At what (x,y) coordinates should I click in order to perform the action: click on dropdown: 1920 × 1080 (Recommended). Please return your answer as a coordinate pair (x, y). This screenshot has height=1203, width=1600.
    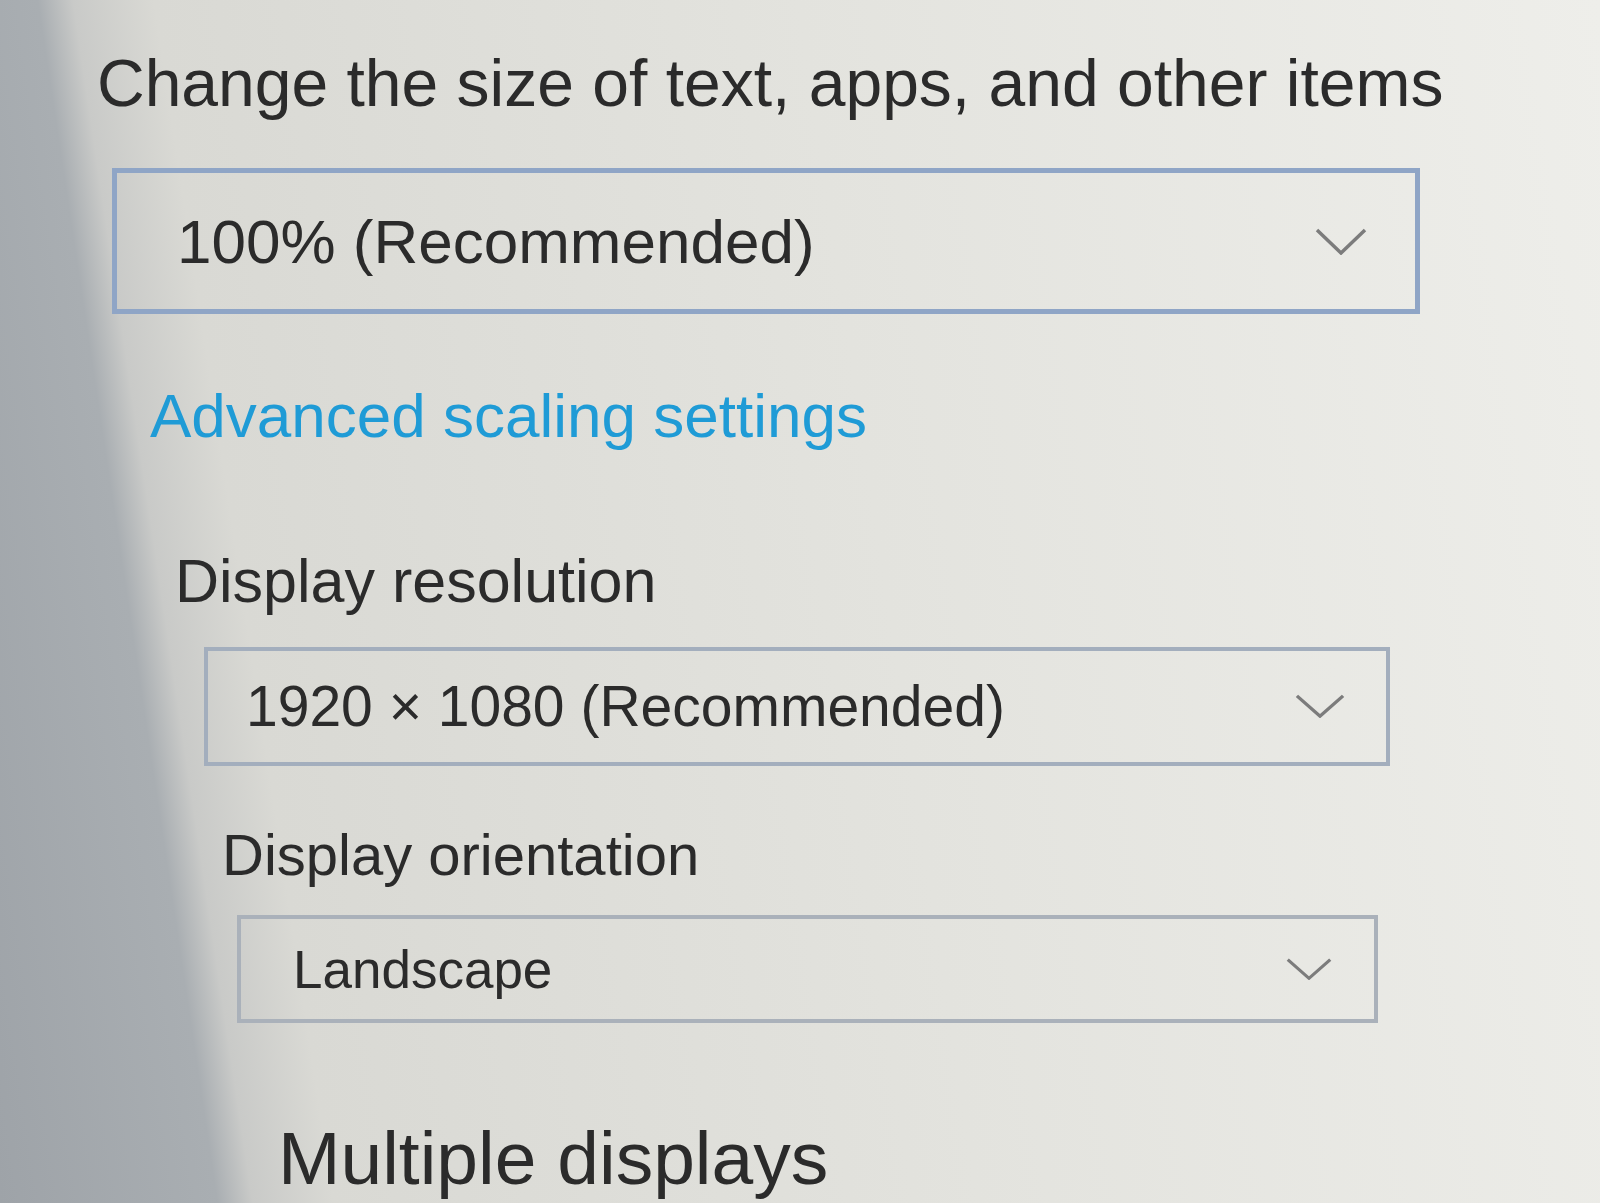
    Looking at the image, I should click on (797, 706).